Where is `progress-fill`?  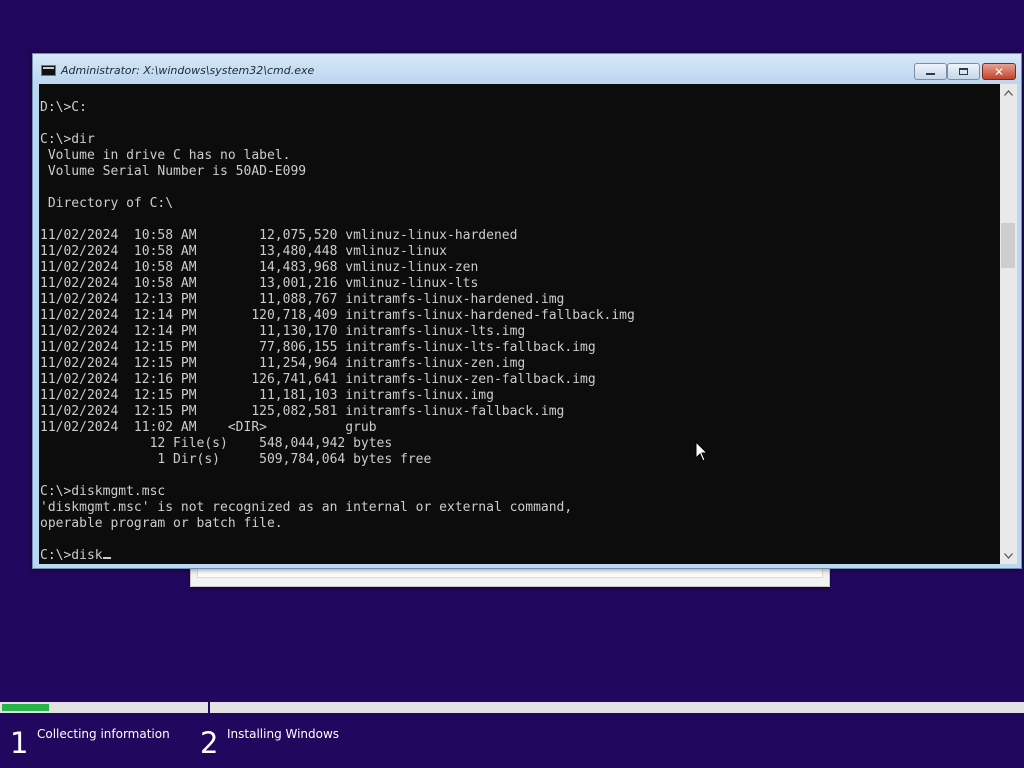 progress-fill is located at coordinates (25, 707).